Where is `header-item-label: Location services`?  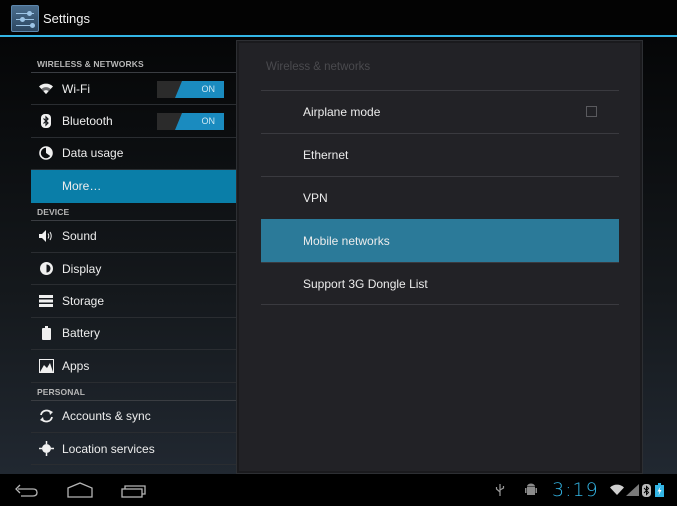 header-item-label: Location services is located at coordinates (108, 448).